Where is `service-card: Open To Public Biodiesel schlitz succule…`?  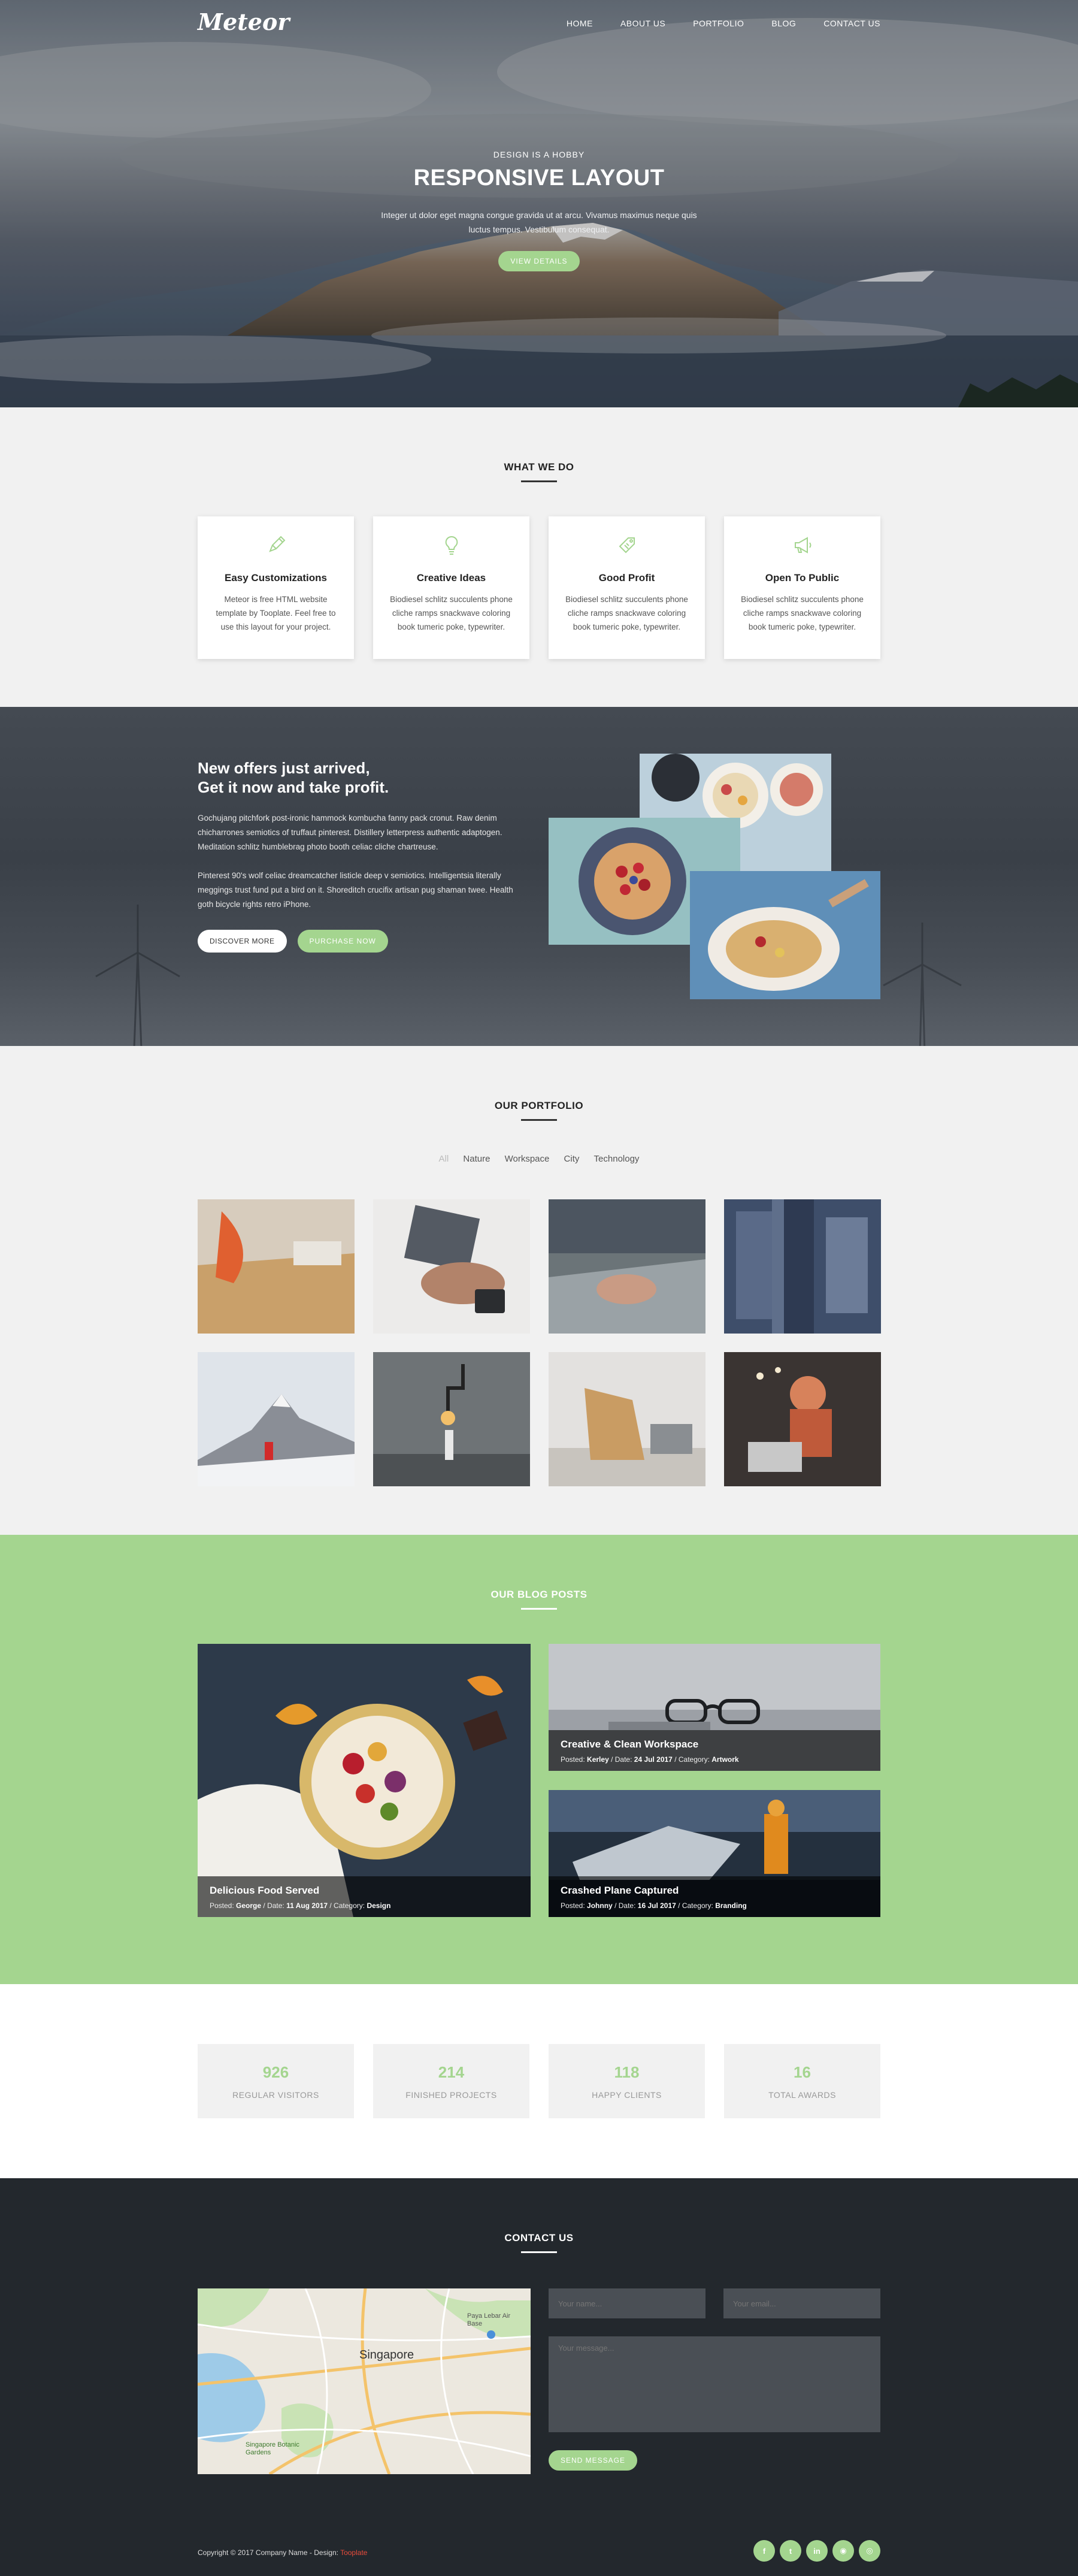 service-card: Open To Public Biodiesel schlitz succule… is located at coordinates (802, 587).